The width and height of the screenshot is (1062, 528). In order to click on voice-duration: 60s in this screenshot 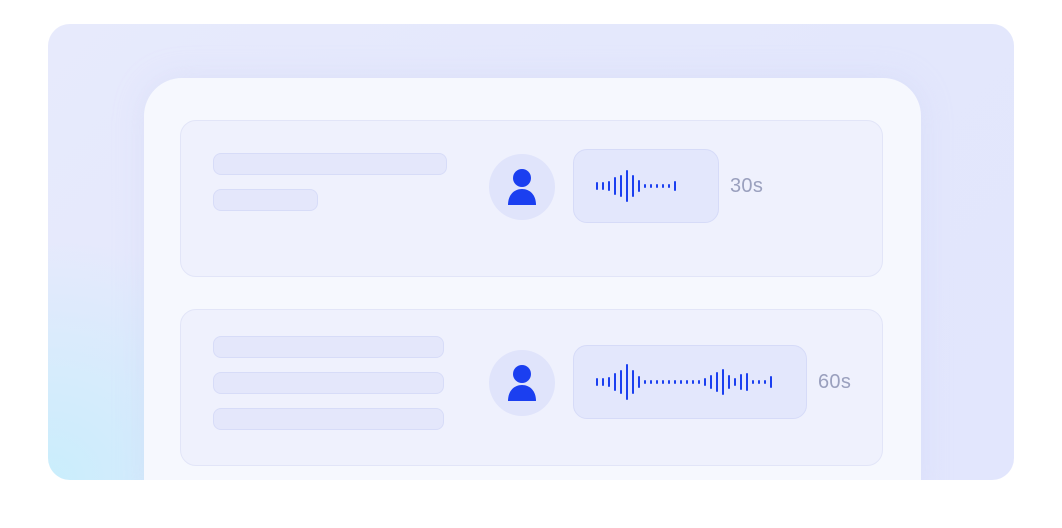, I will do `click(835, 382)`.